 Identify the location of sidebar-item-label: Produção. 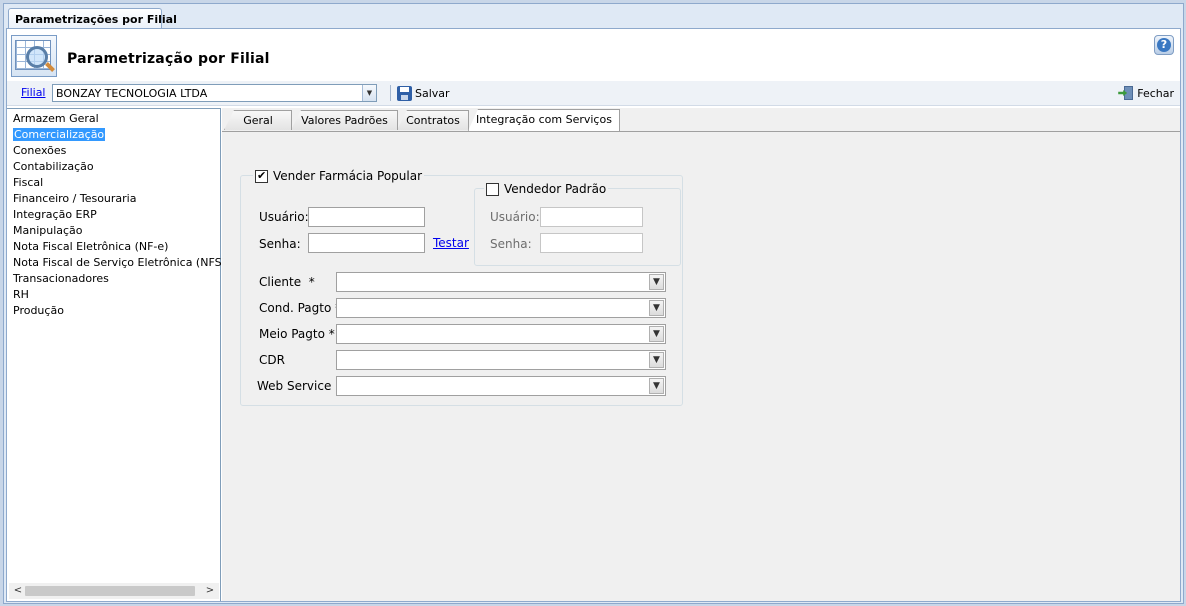
(38, 310).